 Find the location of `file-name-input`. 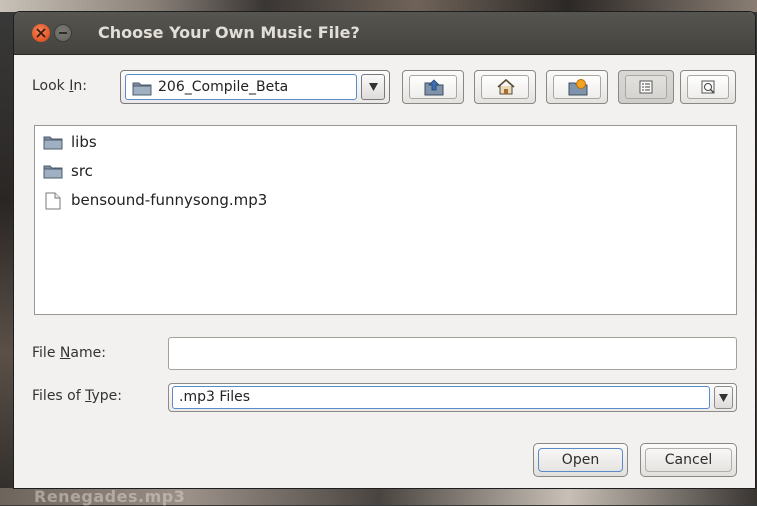

file-name-input is located at coordinates (452, 353).